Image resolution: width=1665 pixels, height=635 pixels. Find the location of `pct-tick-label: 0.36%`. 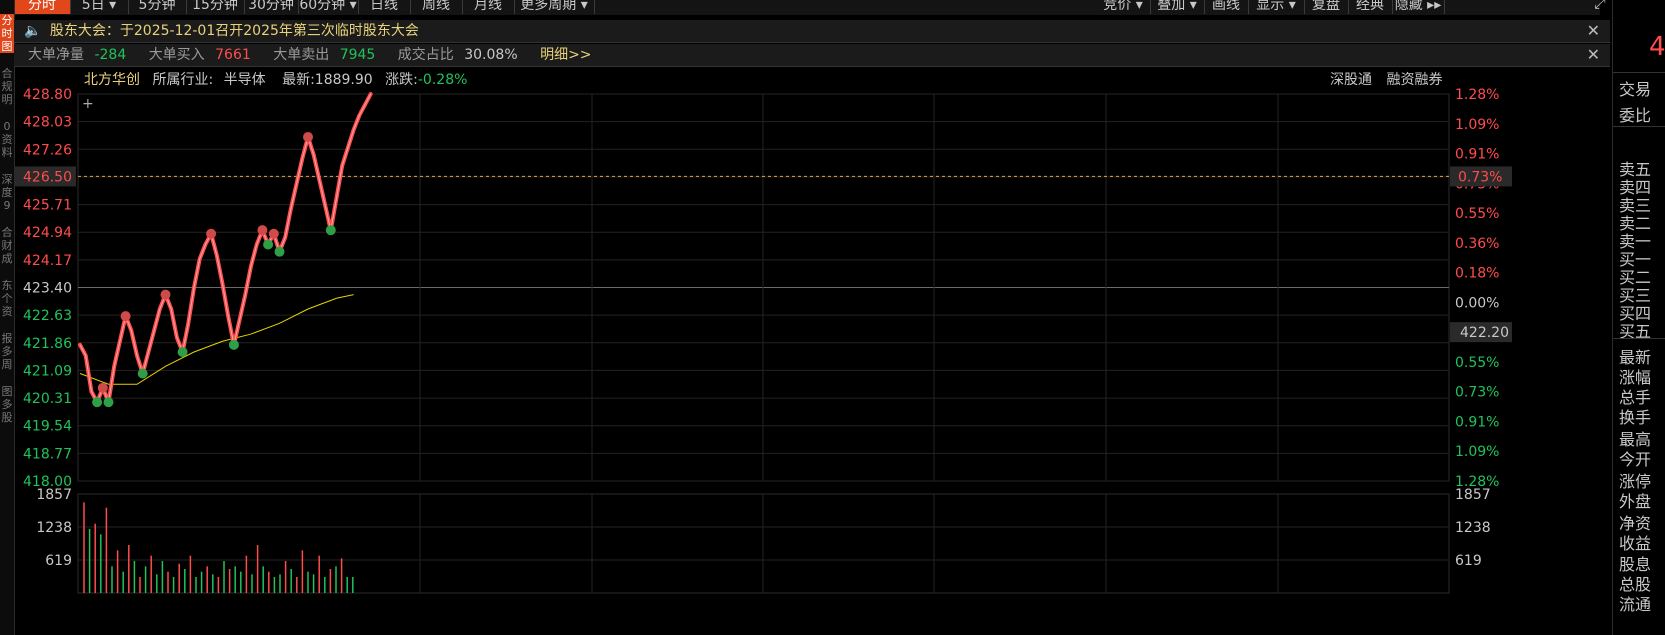

pct-tick-label: 0.36% is located at coordinates (1477, 244).